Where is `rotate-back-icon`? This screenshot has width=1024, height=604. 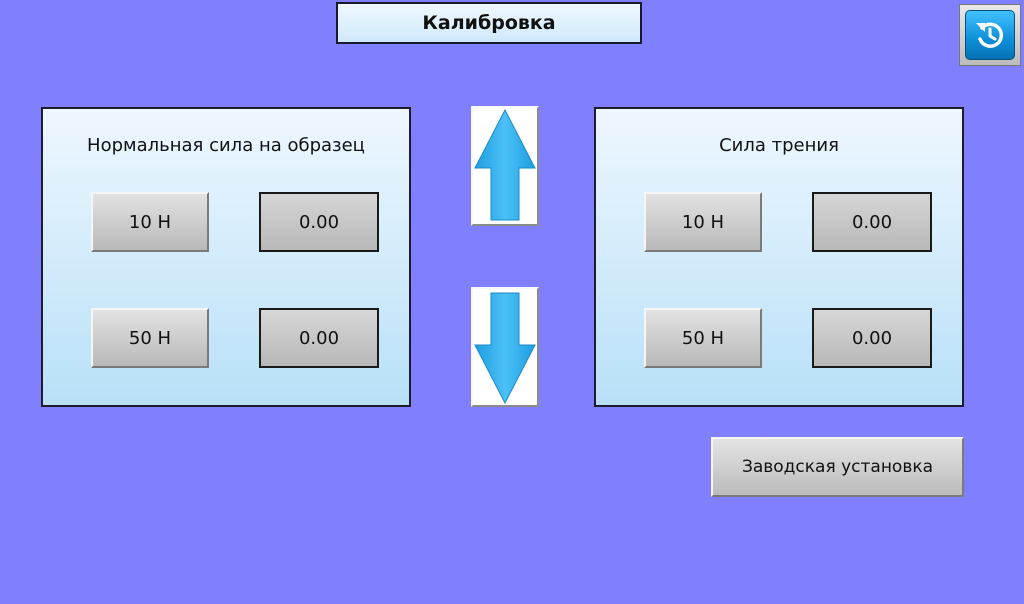
rotate-back-icon is located at coordinates (990, 35).